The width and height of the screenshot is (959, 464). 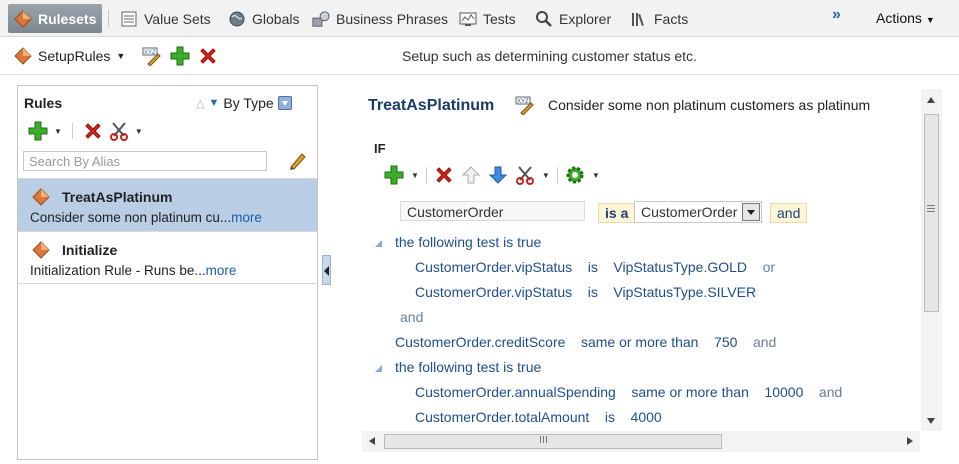 What do you see at coordinates (725, 342) in the screenshot?
I see `condition-rhs: 750` at bounding box center [725, 342].